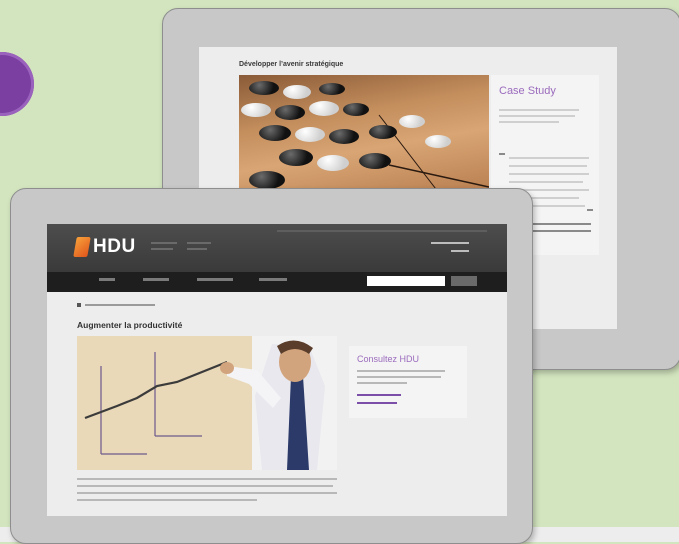 The height and width of the screenshot is (544, 679). What do you see at coordinates (388, 359) in the screenshot?
I see `card-title: Consultez HDU` at bounding box center [388, 359].